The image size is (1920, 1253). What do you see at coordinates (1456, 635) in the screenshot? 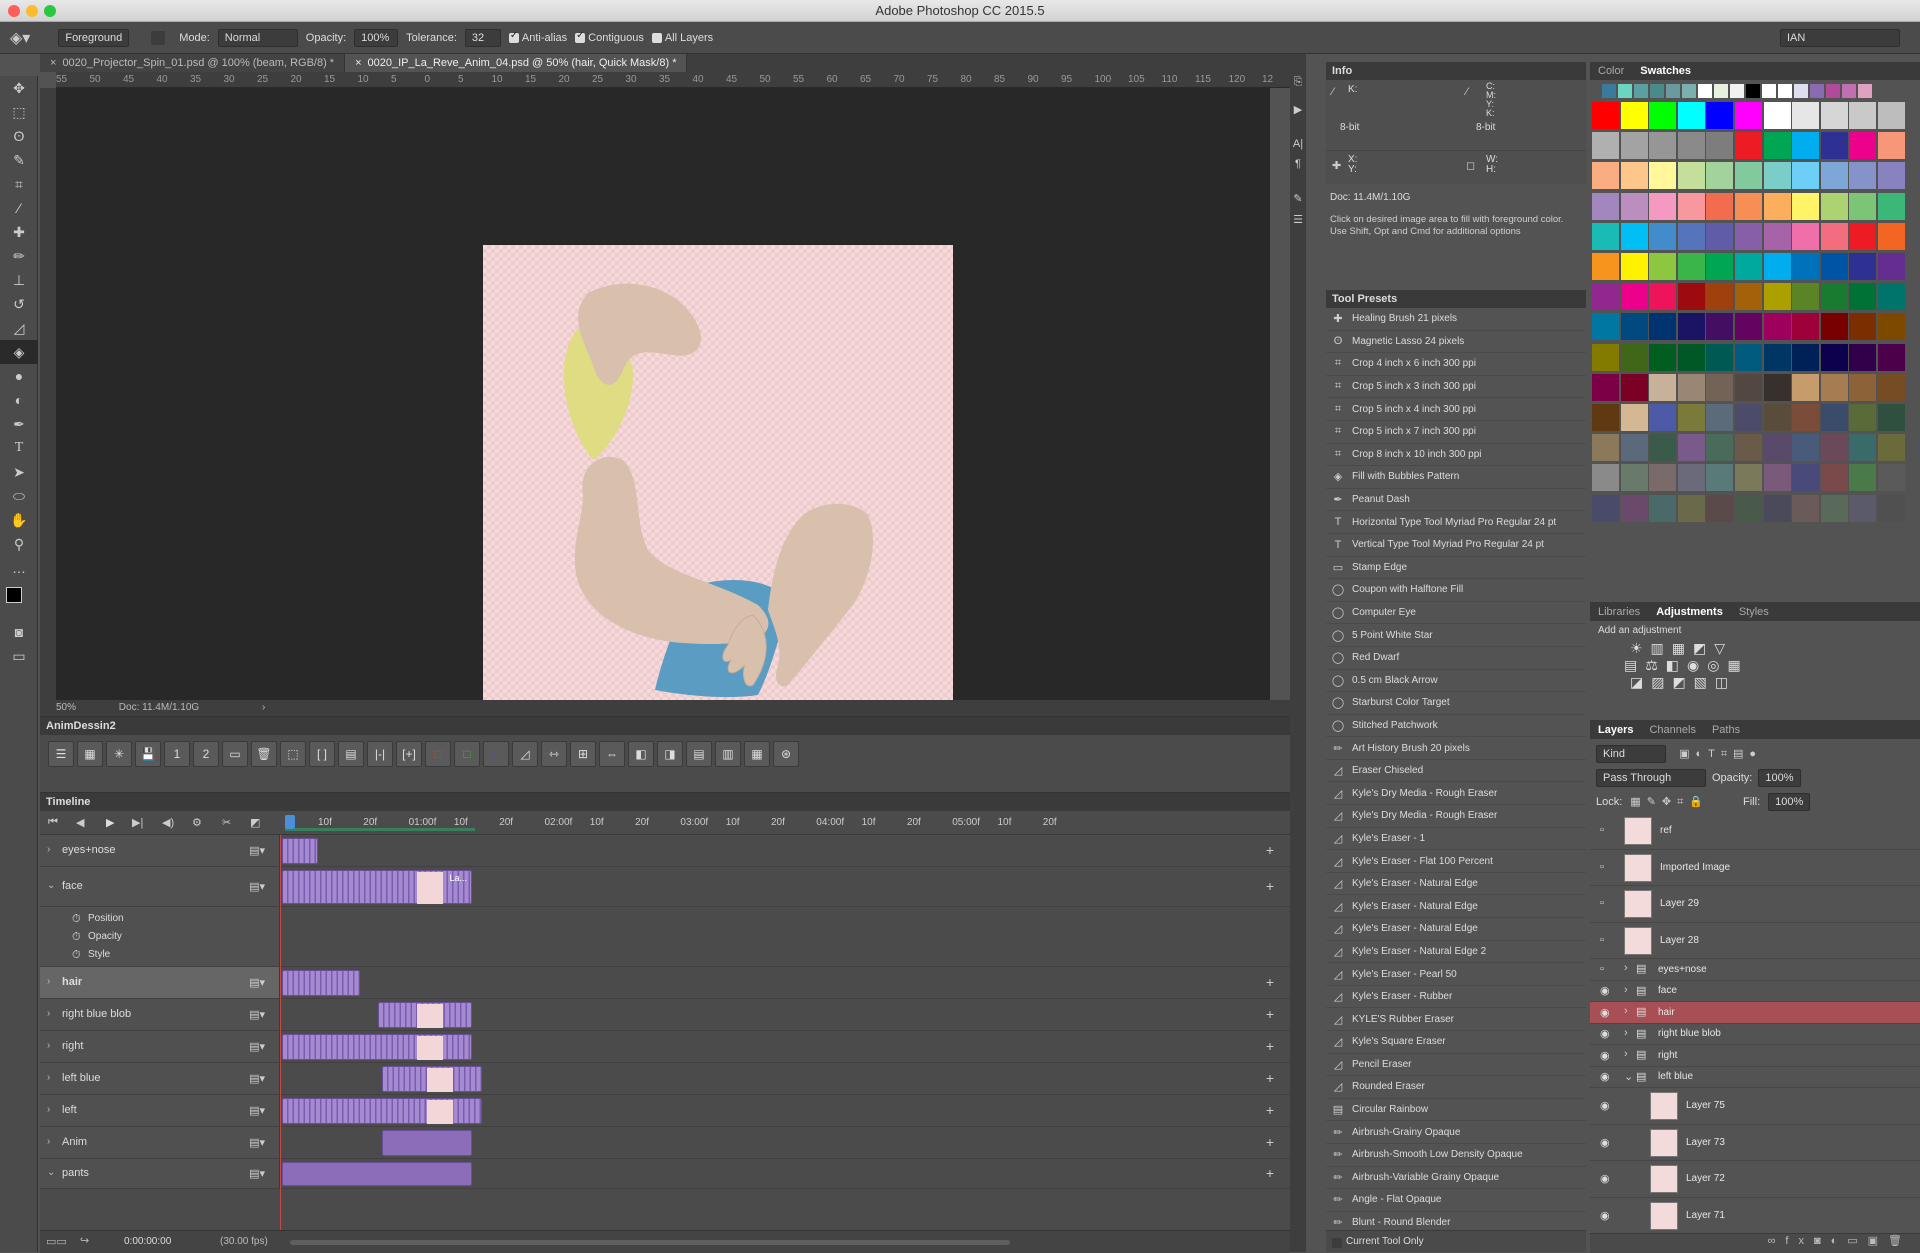
I see `tool-preset-item: ◯ 5 Point White Star` at bounding box center [1456, 635].